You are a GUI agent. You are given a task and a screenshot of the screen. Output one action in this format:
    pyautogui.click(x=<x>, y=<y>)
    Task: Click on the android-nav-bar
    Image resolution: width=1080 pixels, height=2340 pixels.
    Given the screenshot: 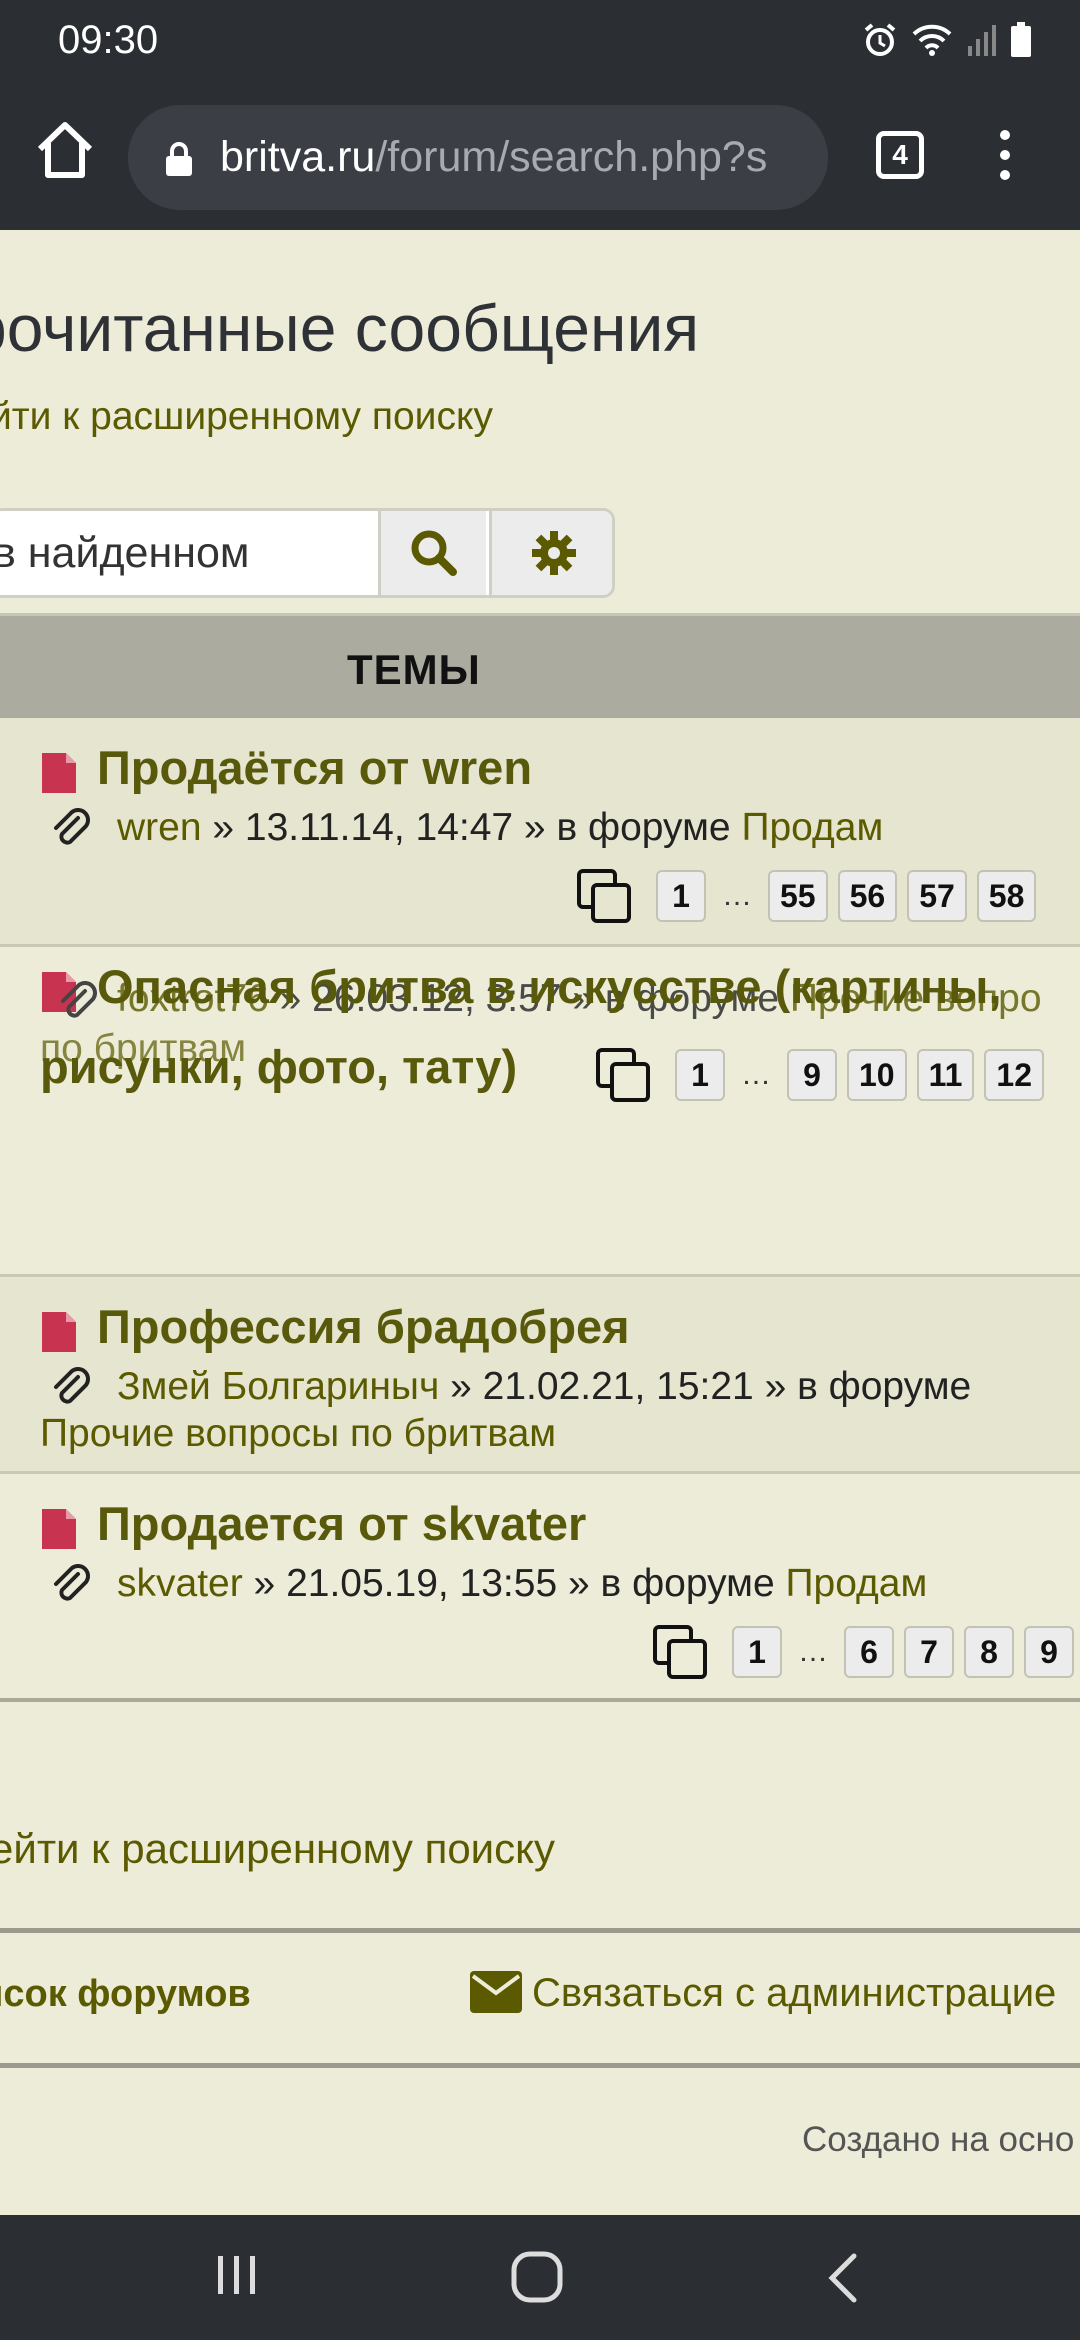 What is the action you would take?
    pyautogui.click(x=540, y=2277)
    